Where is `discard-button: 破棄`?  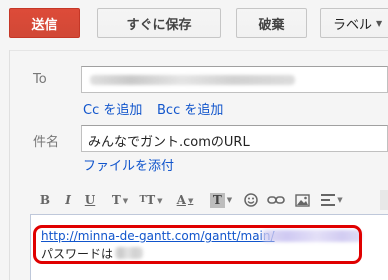
discard-button: 破棄 is located at coordinates (271, 23).